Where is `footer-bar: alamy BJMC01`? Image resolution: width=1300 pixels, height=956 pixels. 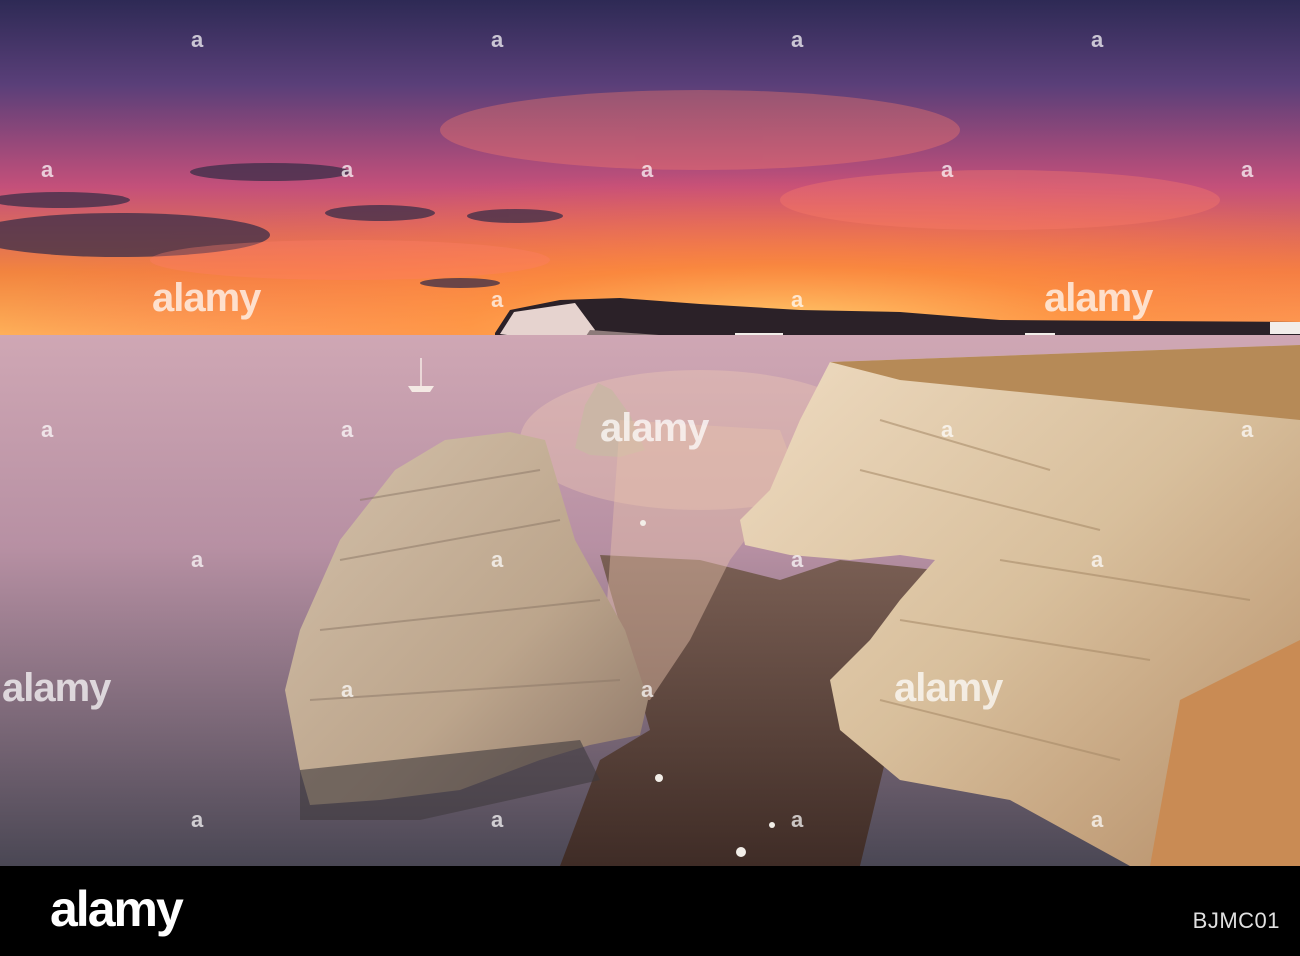 footer-bar: alamy BJMC01 is located at coordinates (650, 911).